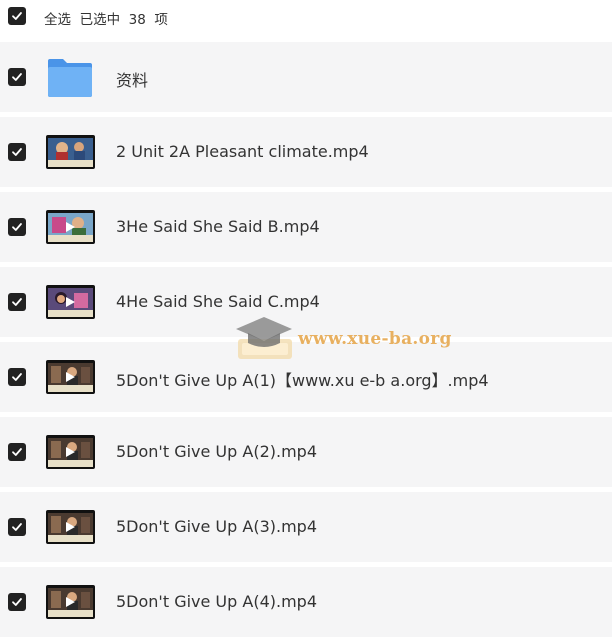  I want to click on list-item: 3He Said She Said B.mp4, so click(306, 227).